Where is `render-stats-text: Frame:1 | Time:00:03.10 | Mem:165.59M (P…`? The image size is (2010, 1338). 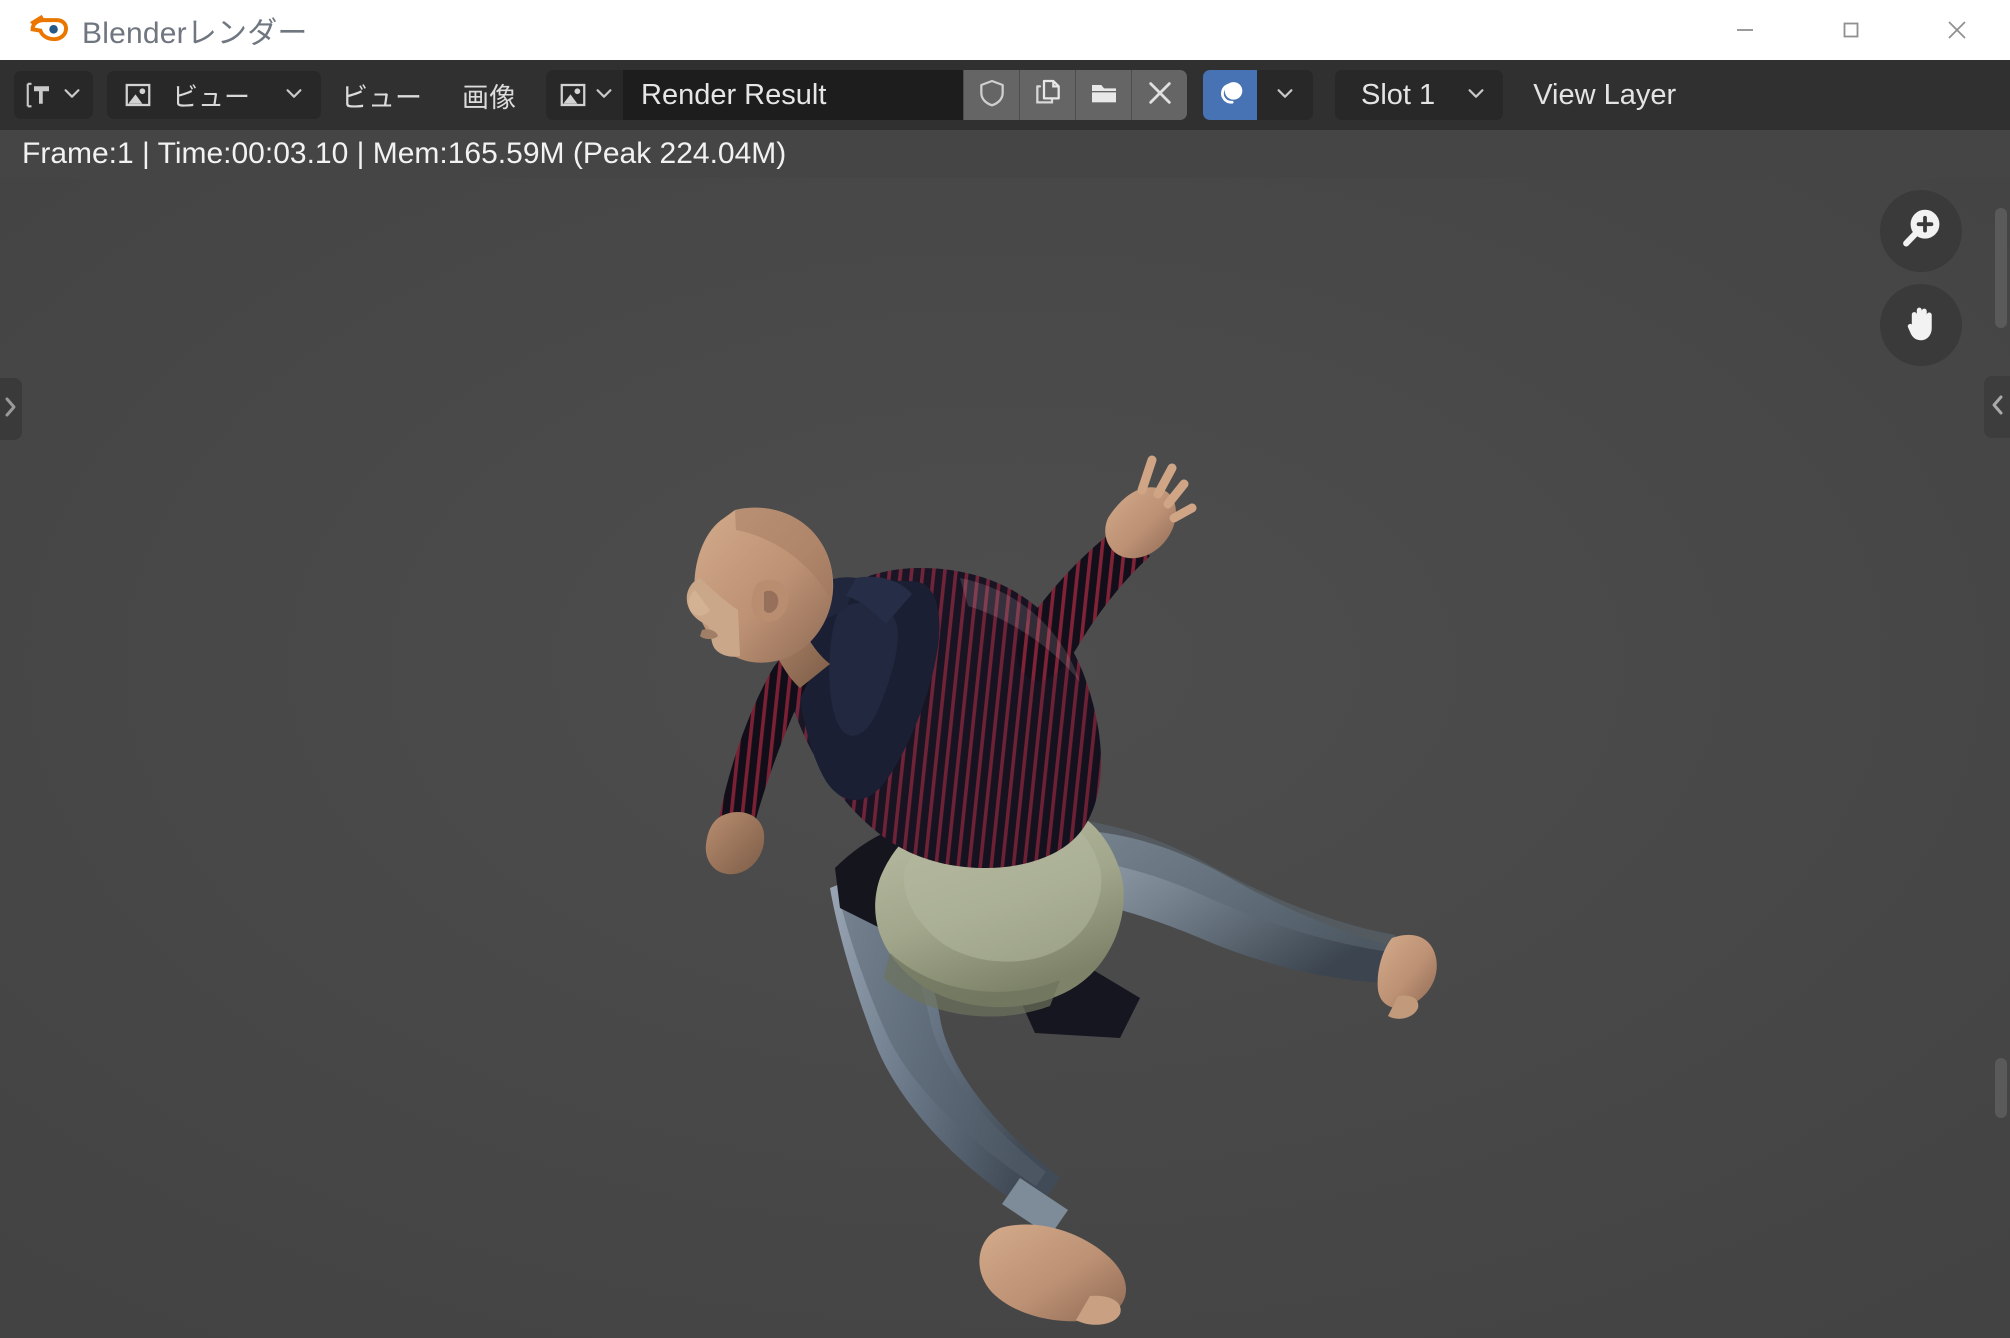 render-stats-text: Frame:1 | Time:00:03.10 | Mem:165.59M (P… is located at coordinates (404, 153).